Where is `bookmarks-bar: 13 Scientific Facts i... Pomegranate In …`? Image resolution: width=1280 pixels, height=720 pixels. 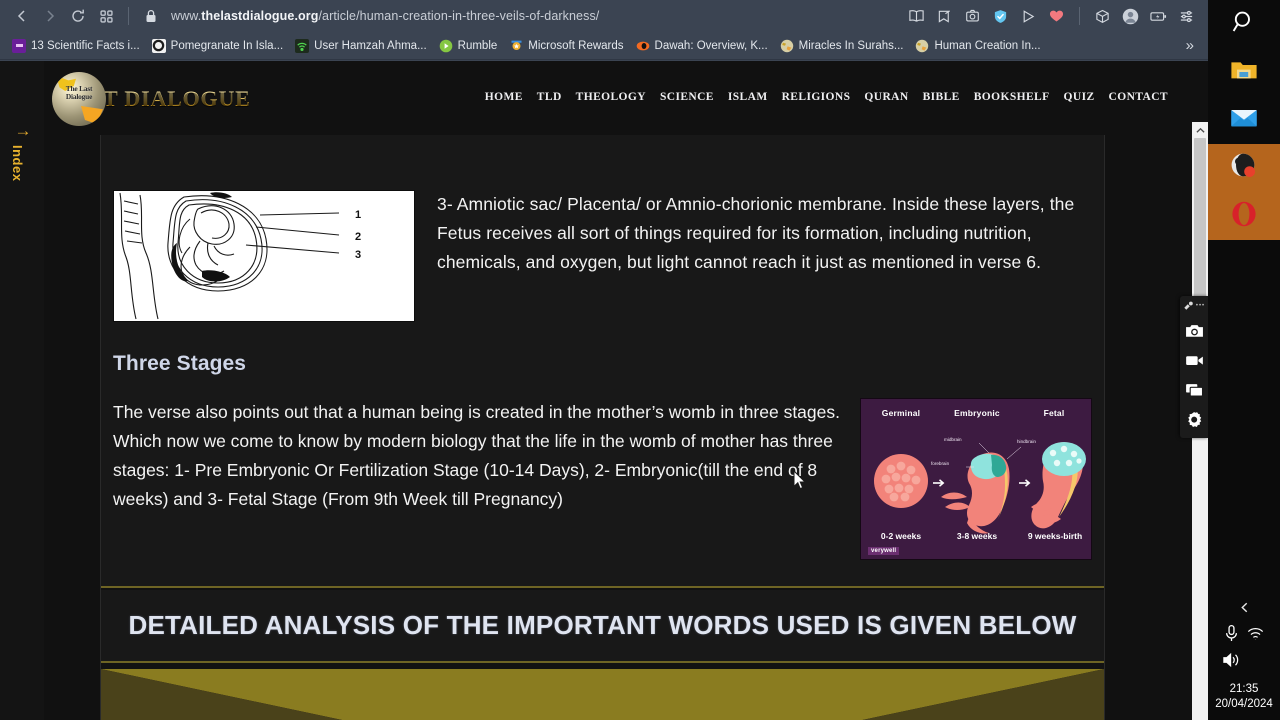
bookmarks-bar: 13 Scientific Facts i... Pomegranate In … is located at coordinates (604, 46).